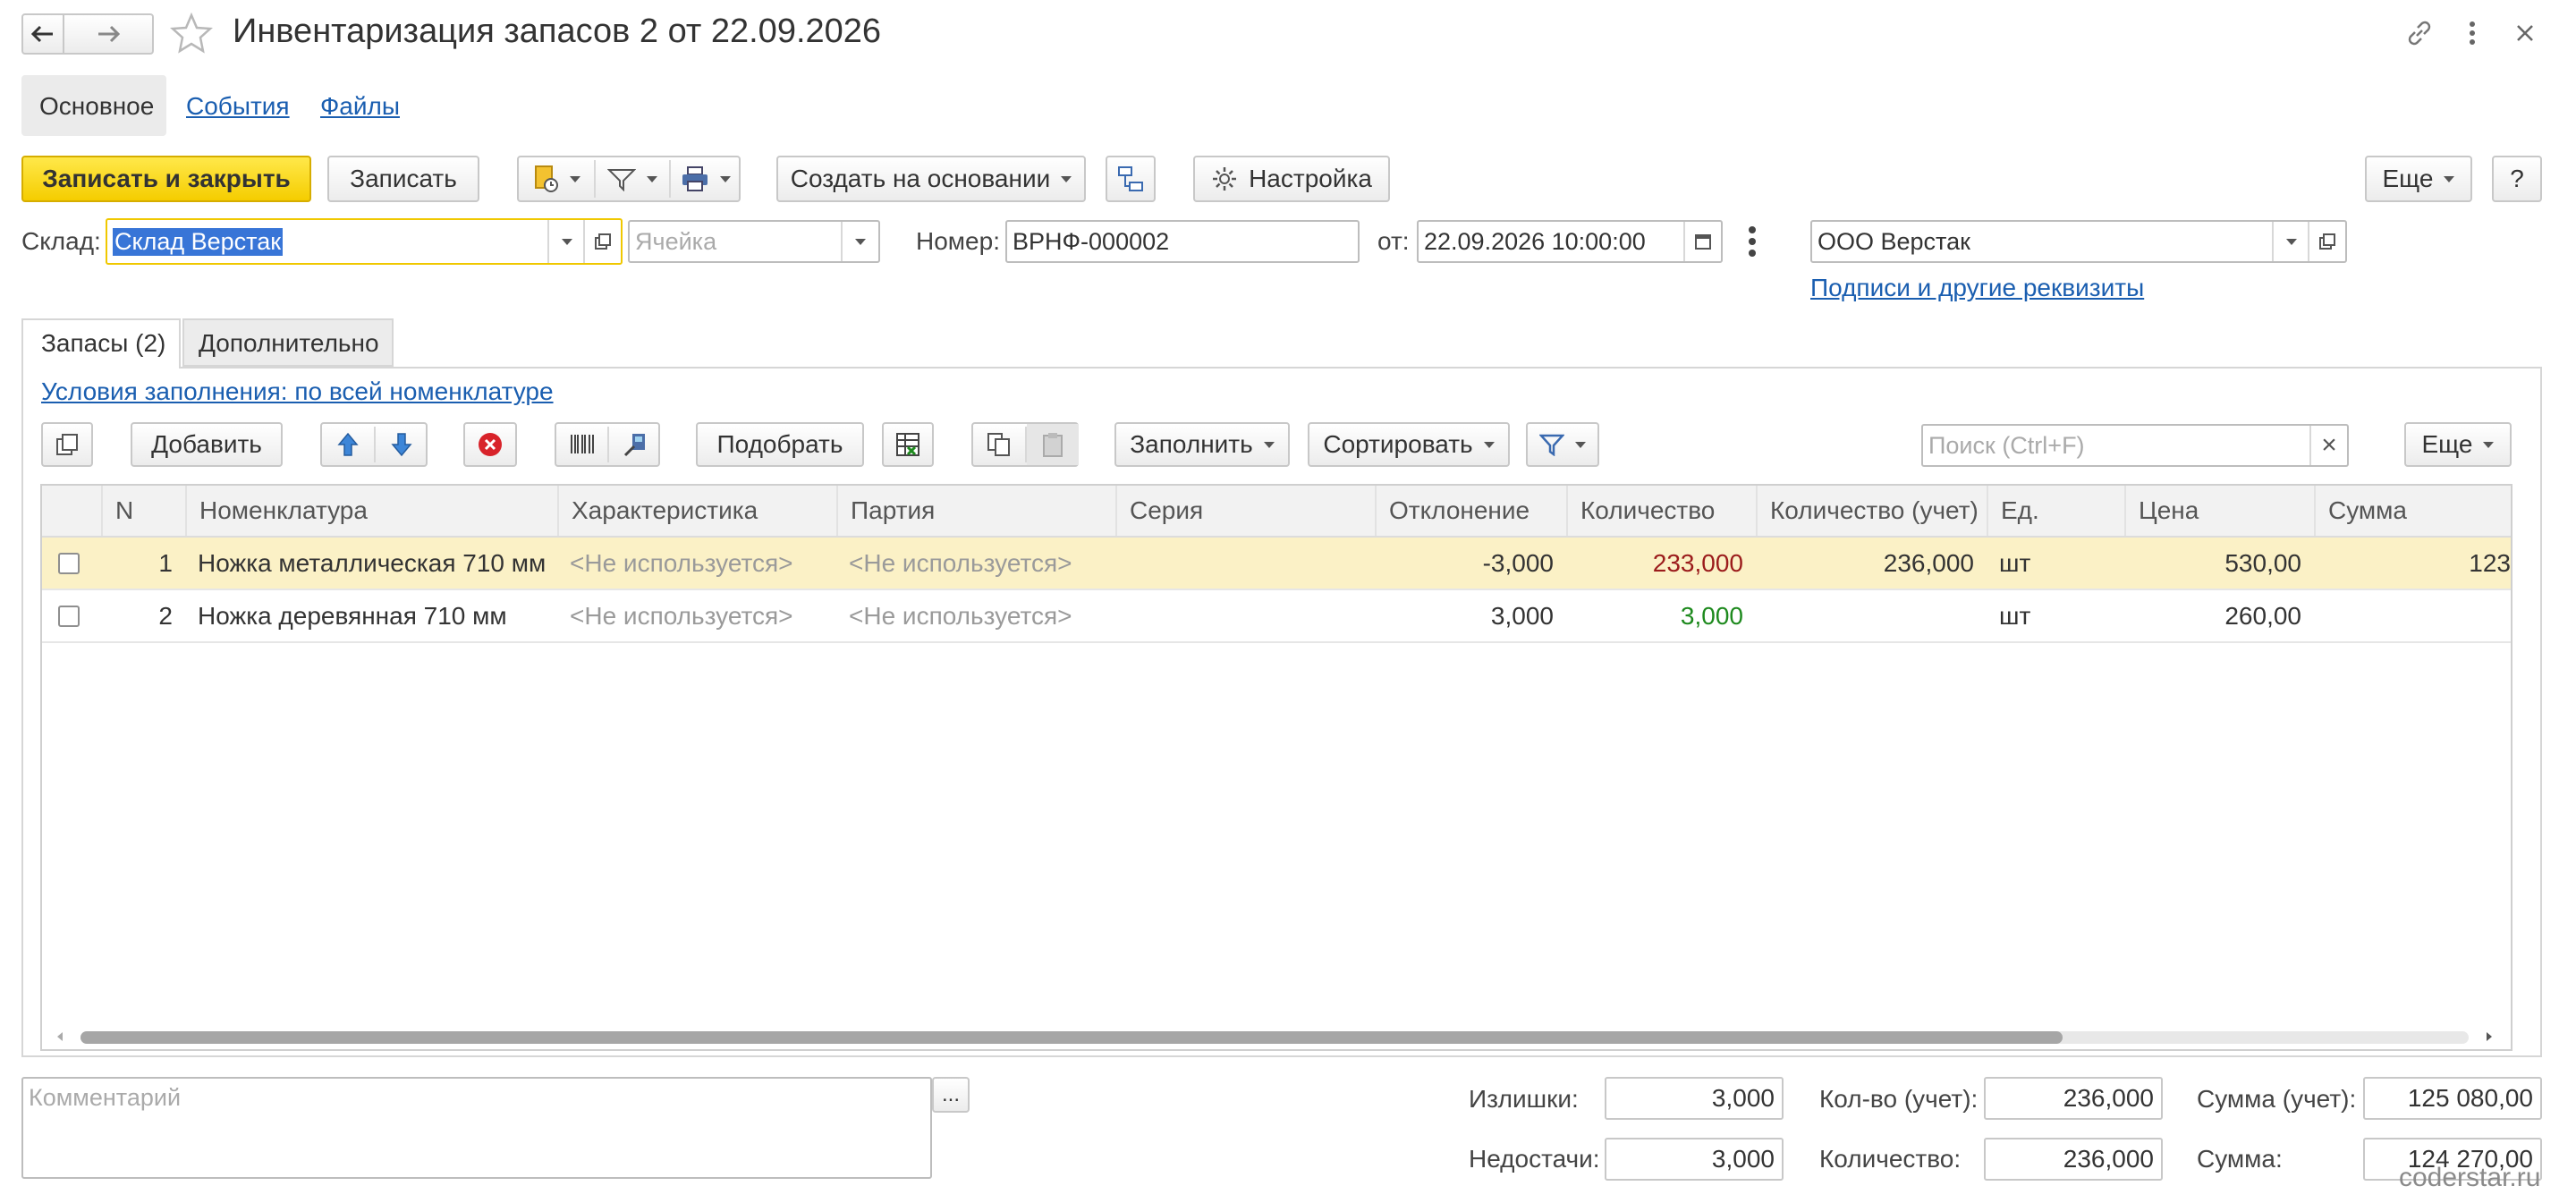 This screenshot has height=1203, width=2576. Describe the element at coordinates (1409, 444) in the screenshot. I see `sort-button: Сортировать` at that location.